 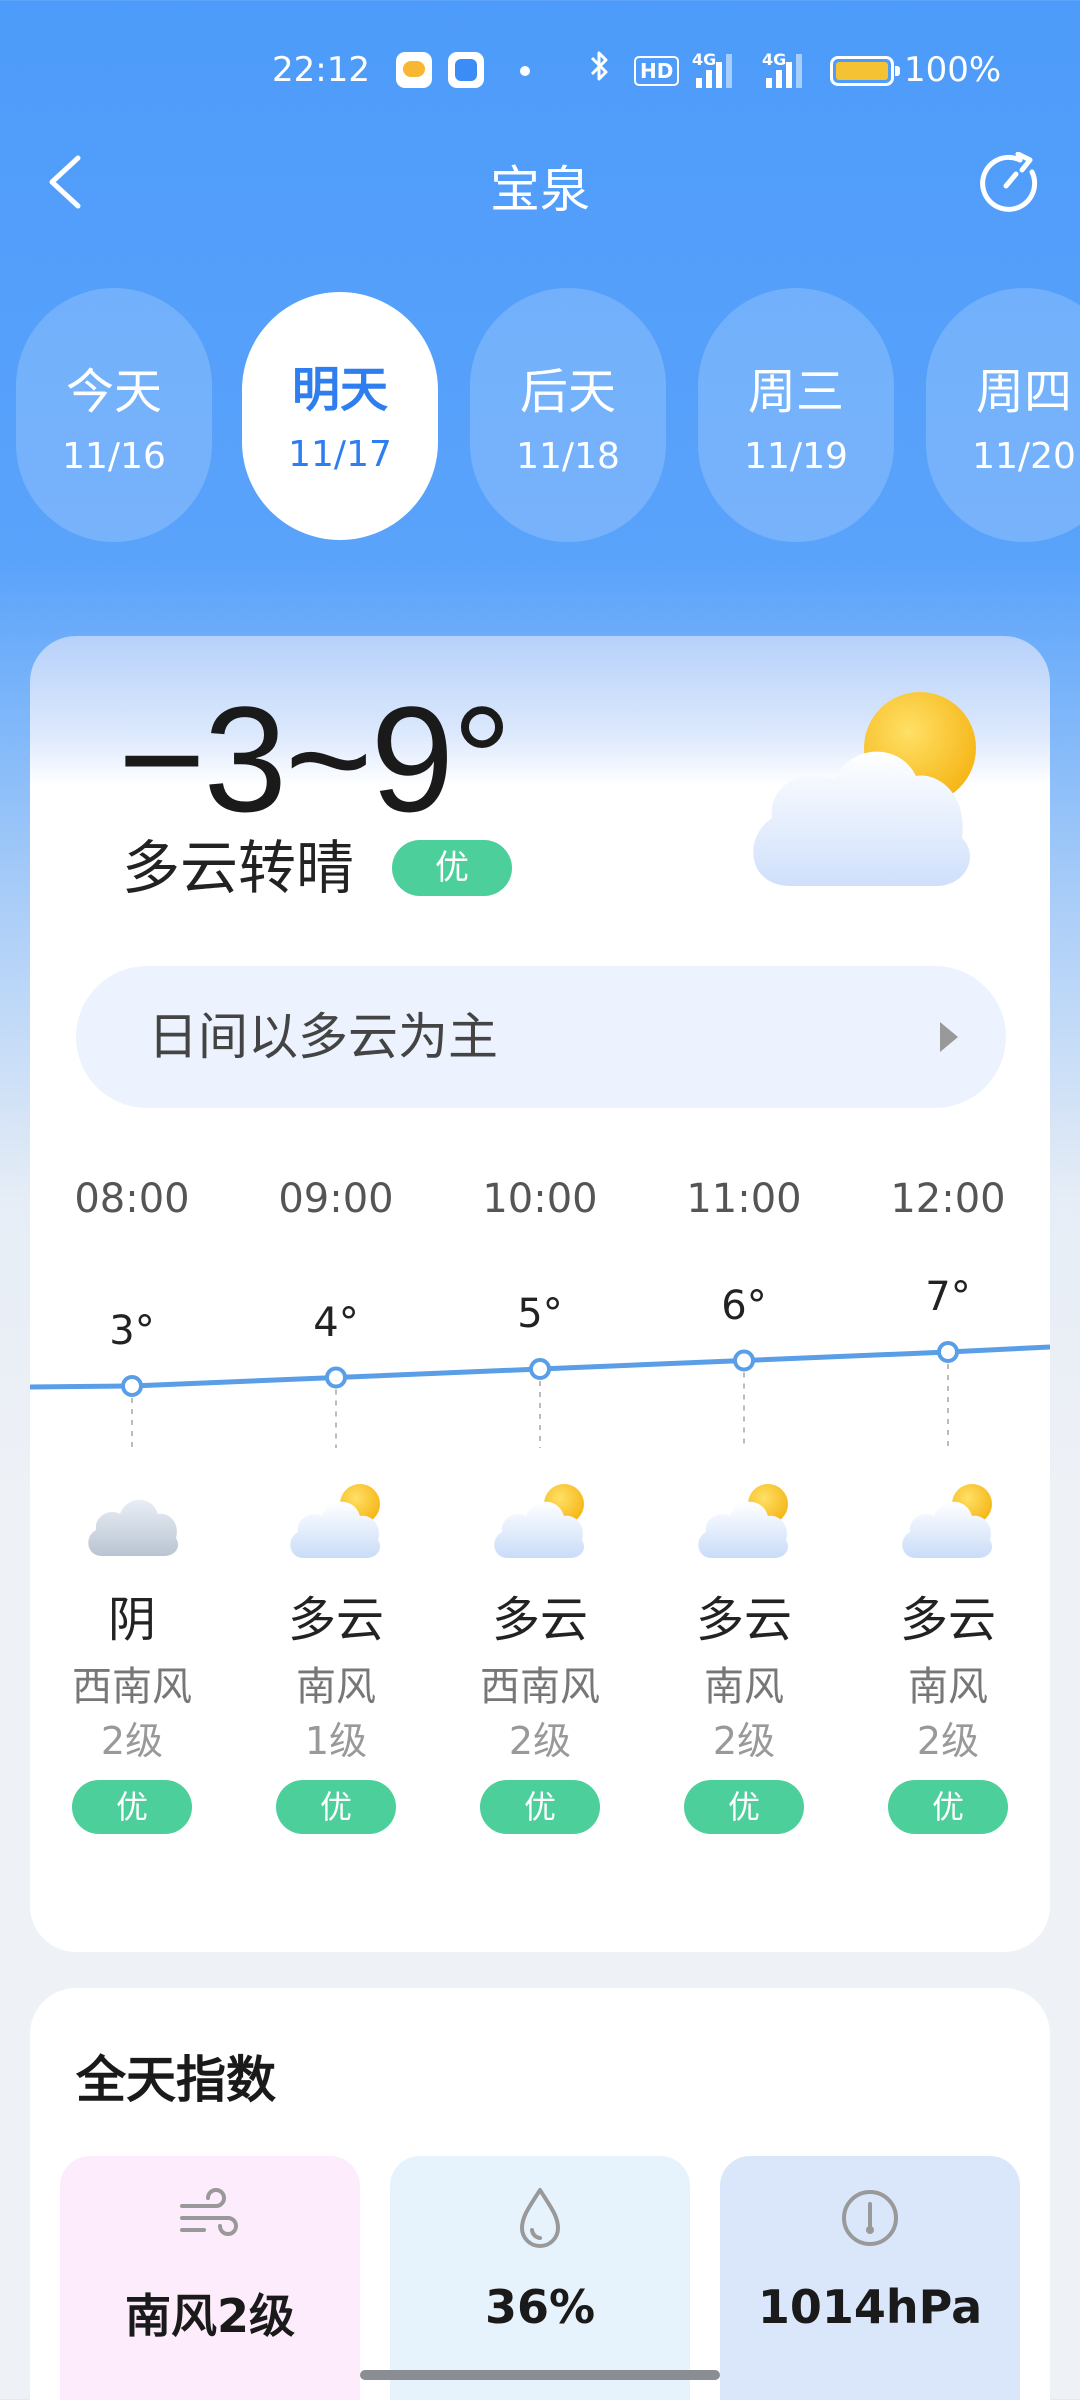 What do you see at coordinates (540, 2278) in the screenshot?
I see `humidity-index-tile: 36%` at bounding box center [540, 2278].